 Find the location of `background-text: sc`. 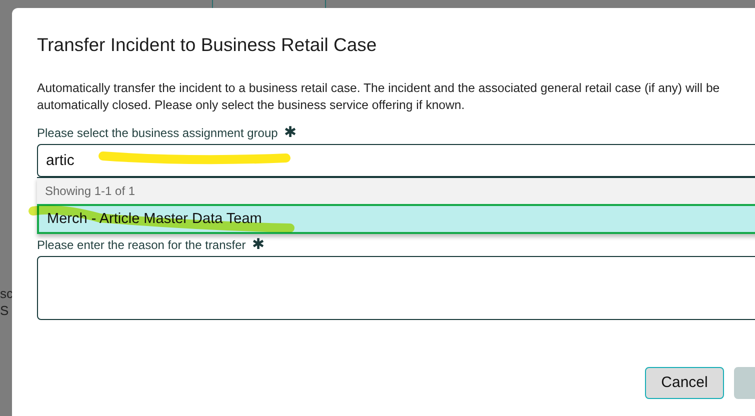

background-text: sc is located at coordinates (6, 294).